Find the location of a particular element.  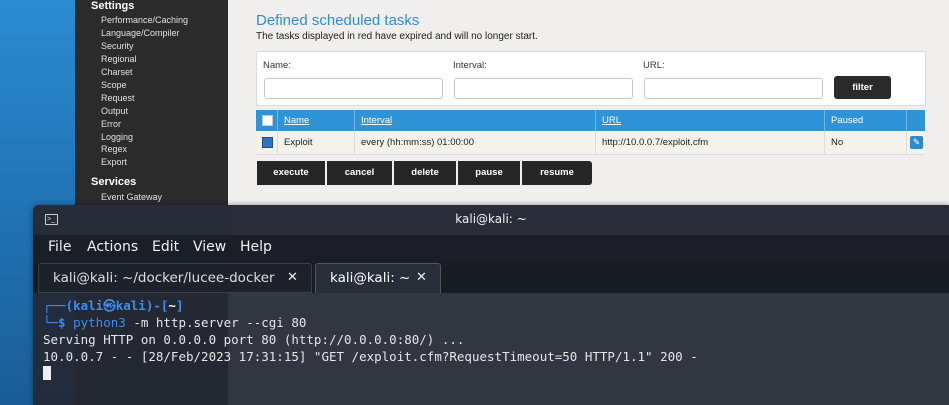

terminal-window-title: kali@kali: ~ is located at coordinates (491, 219).